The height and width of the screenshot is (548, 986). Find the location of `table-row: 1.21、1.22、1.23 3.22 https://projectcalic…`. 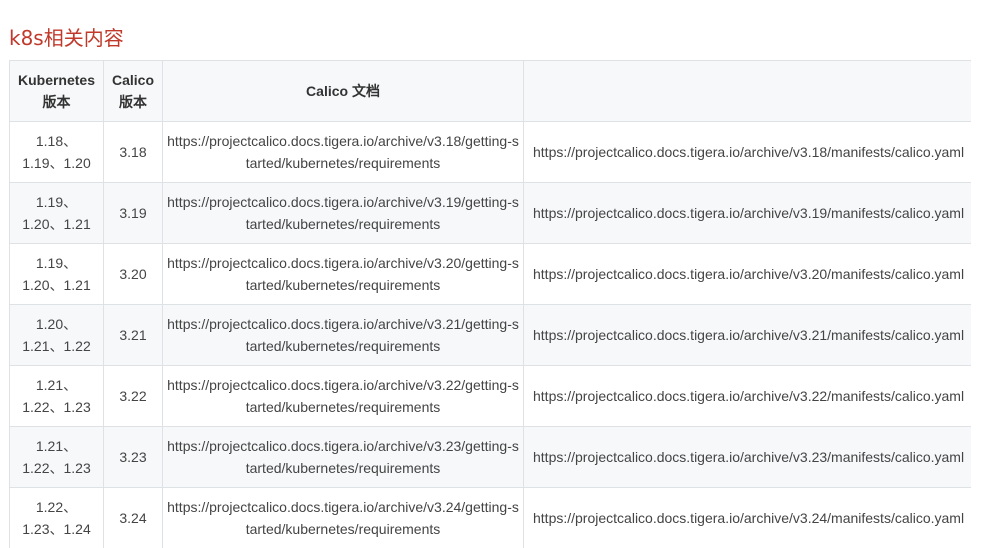

table-row: 1.21、1.22、1.23 3.22 https://projectcalic… is located at coordinates (490, 396).